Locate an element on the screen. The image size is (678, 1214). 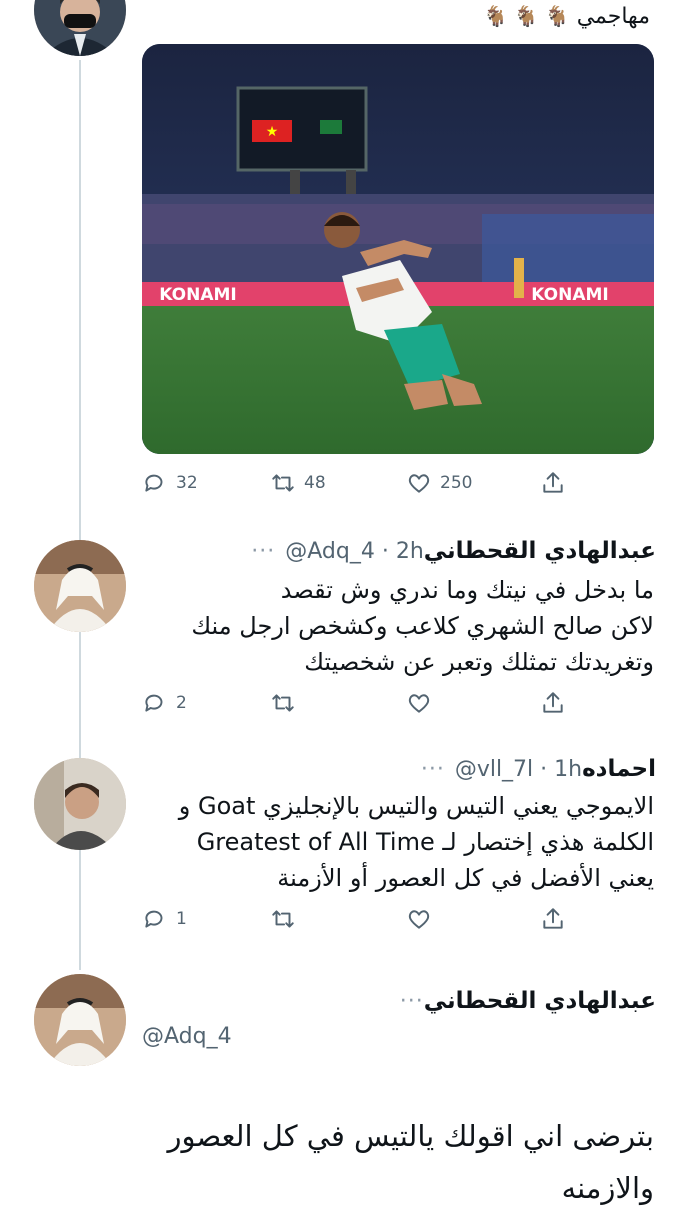
reply-button: 2 is located at coordinates (164, 703).